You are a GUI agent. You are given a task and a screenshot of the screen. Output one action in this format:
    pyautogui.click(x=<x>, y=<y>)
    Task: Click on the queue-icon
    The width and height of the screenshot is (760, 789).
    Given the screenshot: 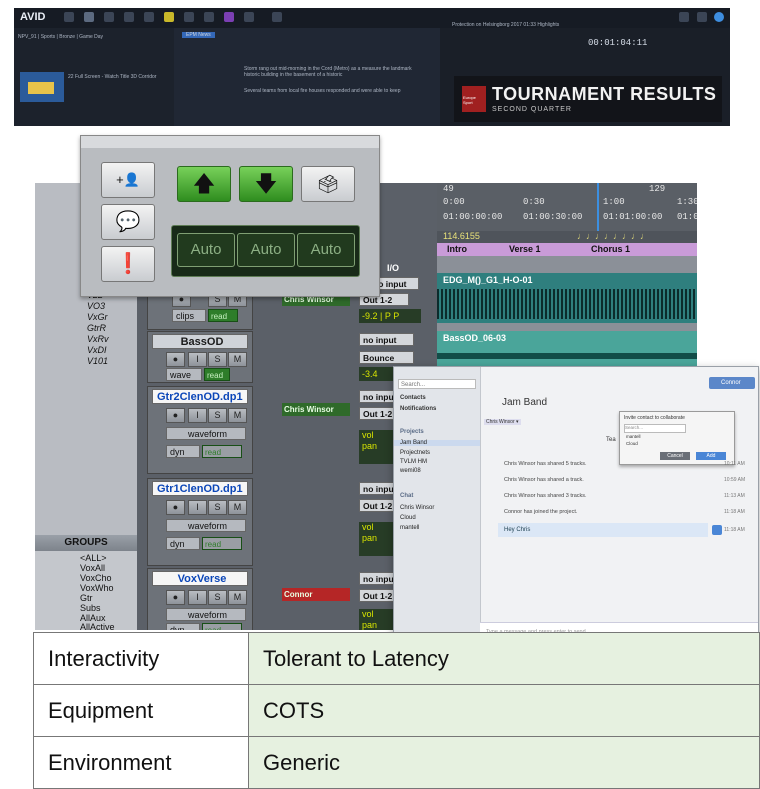 What is the action you would take?
    pyautogui.click(x=189, y=17)
    